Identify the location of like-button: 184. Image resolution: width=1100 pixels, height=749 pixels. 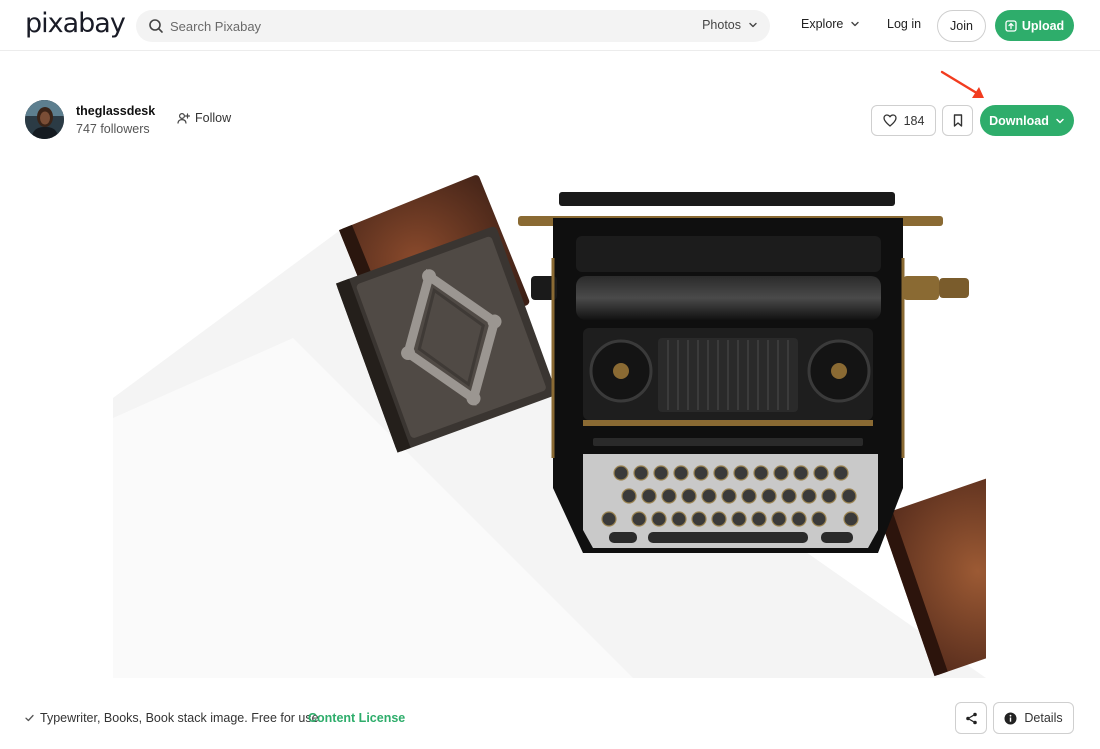
(903, 120).